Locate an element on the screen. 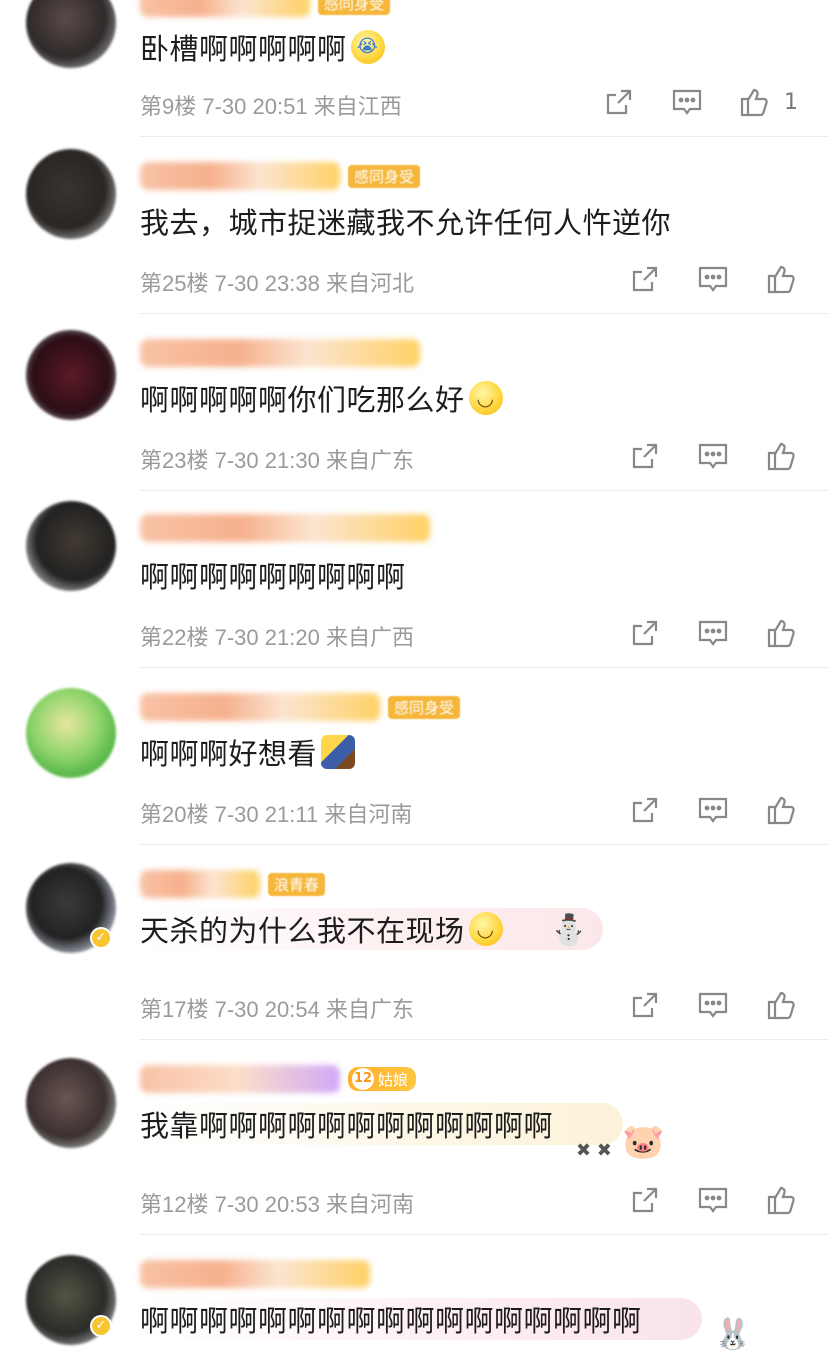 This screenshot has width=828, height=1353. username-row: 12 姑娘 is located at coordinates (278, 1079).